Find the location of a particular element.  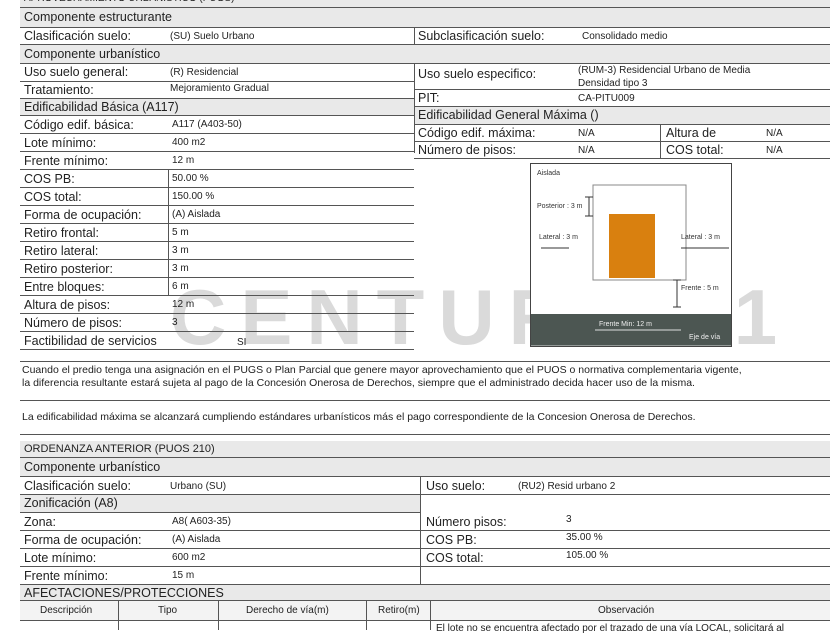

edif-basica-row-value: A117 (A403-50) is located at coordinates (207, 124).